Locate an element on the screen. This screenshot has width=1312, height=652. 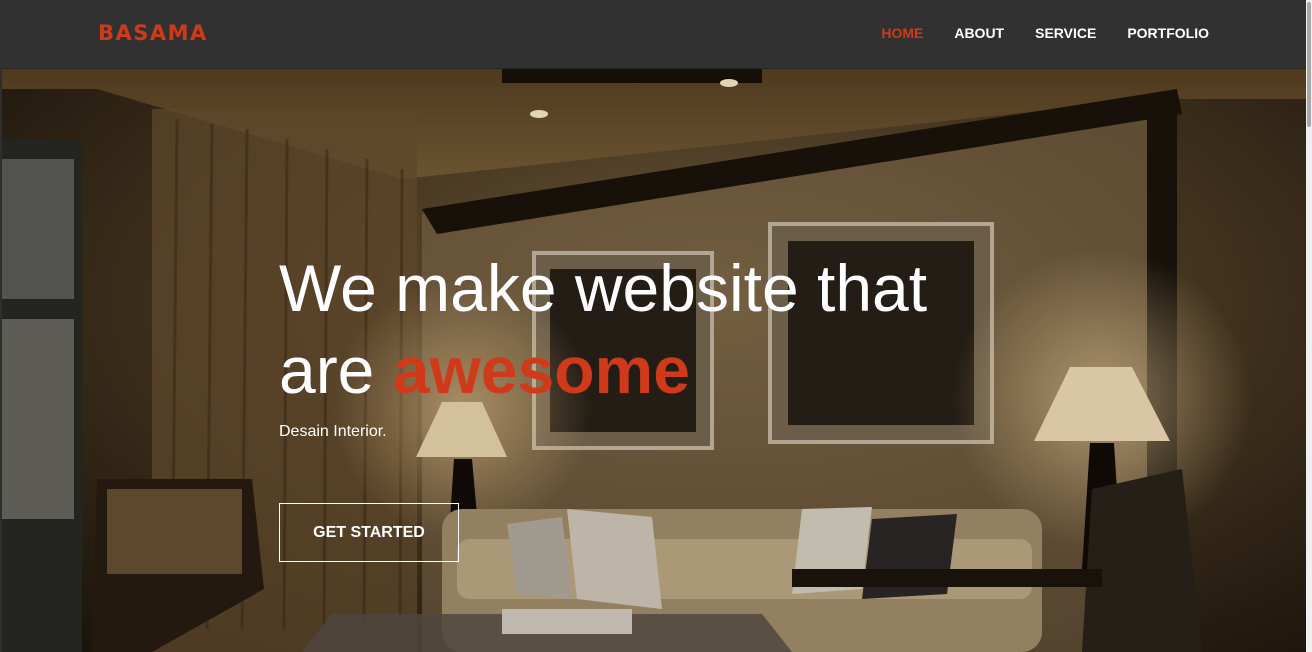
main-nav: HOME ABOUT SERVICE PORTFOLIO is located at coordinates (1045, 33).